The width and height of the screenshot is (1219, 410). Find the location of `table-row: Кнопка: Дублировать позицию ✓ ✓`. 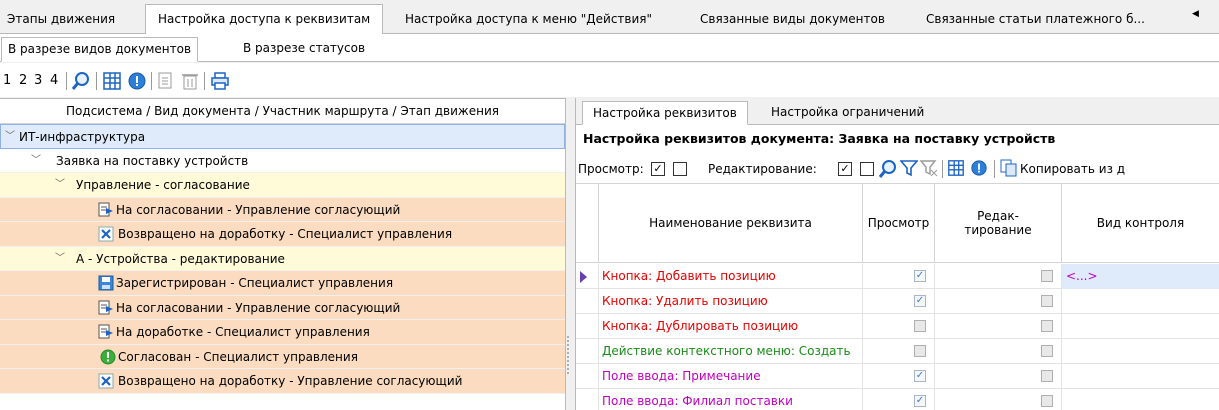

table-row: Кнопка: Дублировать позицию ✓ ✓ is located at coordinates (897, 326).